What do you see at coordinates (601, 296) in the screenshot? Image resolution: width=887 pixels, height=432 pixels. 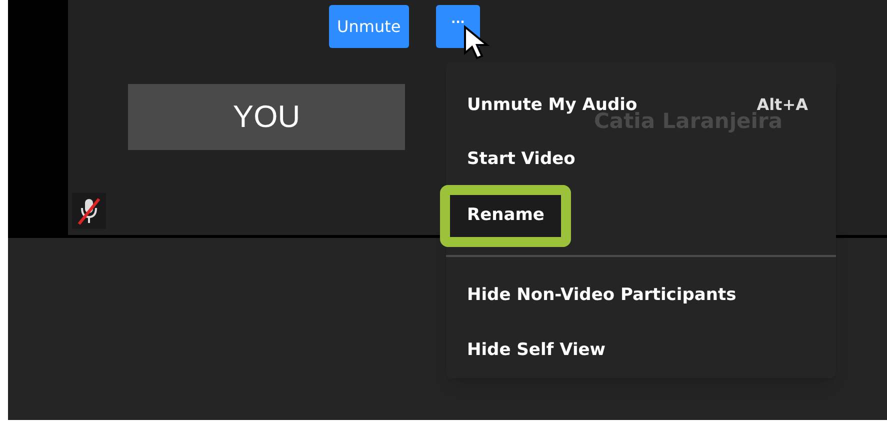 I see `menu-item: Hide Non-Video Participants` at bounding box center [601, 296].